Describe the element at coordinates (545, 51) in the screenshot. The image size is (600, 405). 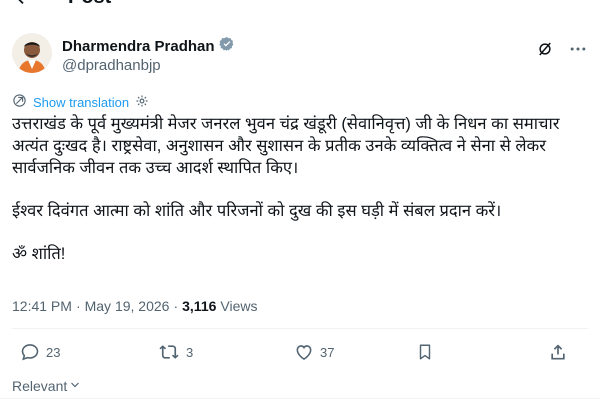
I see `grok-icon` at that location.